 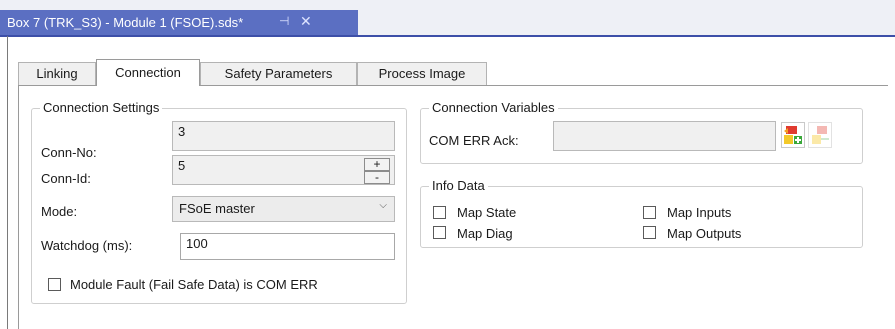 I want to click on com-err-ack-field, so click(x=664, y=136).